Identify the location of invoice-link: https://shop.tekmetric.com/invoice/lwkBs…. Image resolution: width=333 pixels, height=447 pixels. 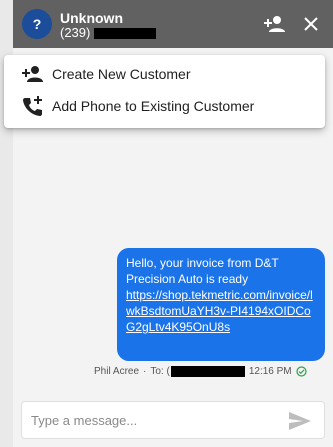
(221, 311).